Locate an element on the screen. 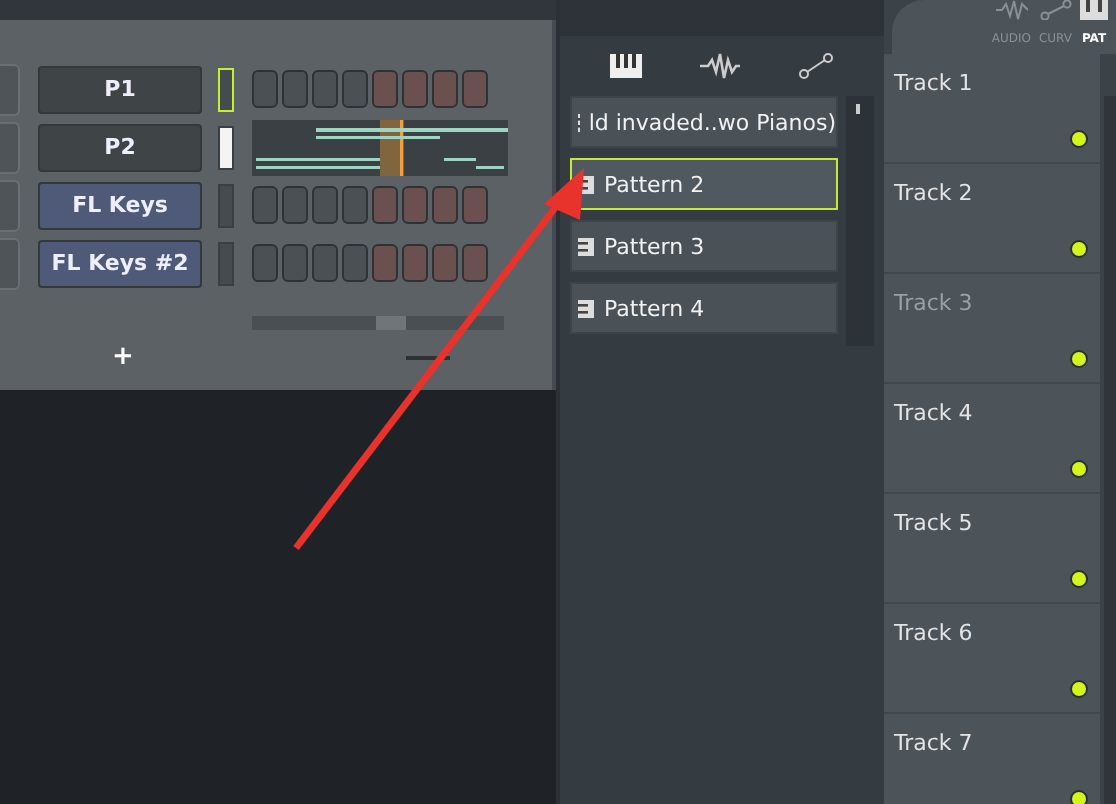 Image resolution: width=1116 pixels, height=804 pixels. track-name: Track 4 is located at coordinates (933, 413).